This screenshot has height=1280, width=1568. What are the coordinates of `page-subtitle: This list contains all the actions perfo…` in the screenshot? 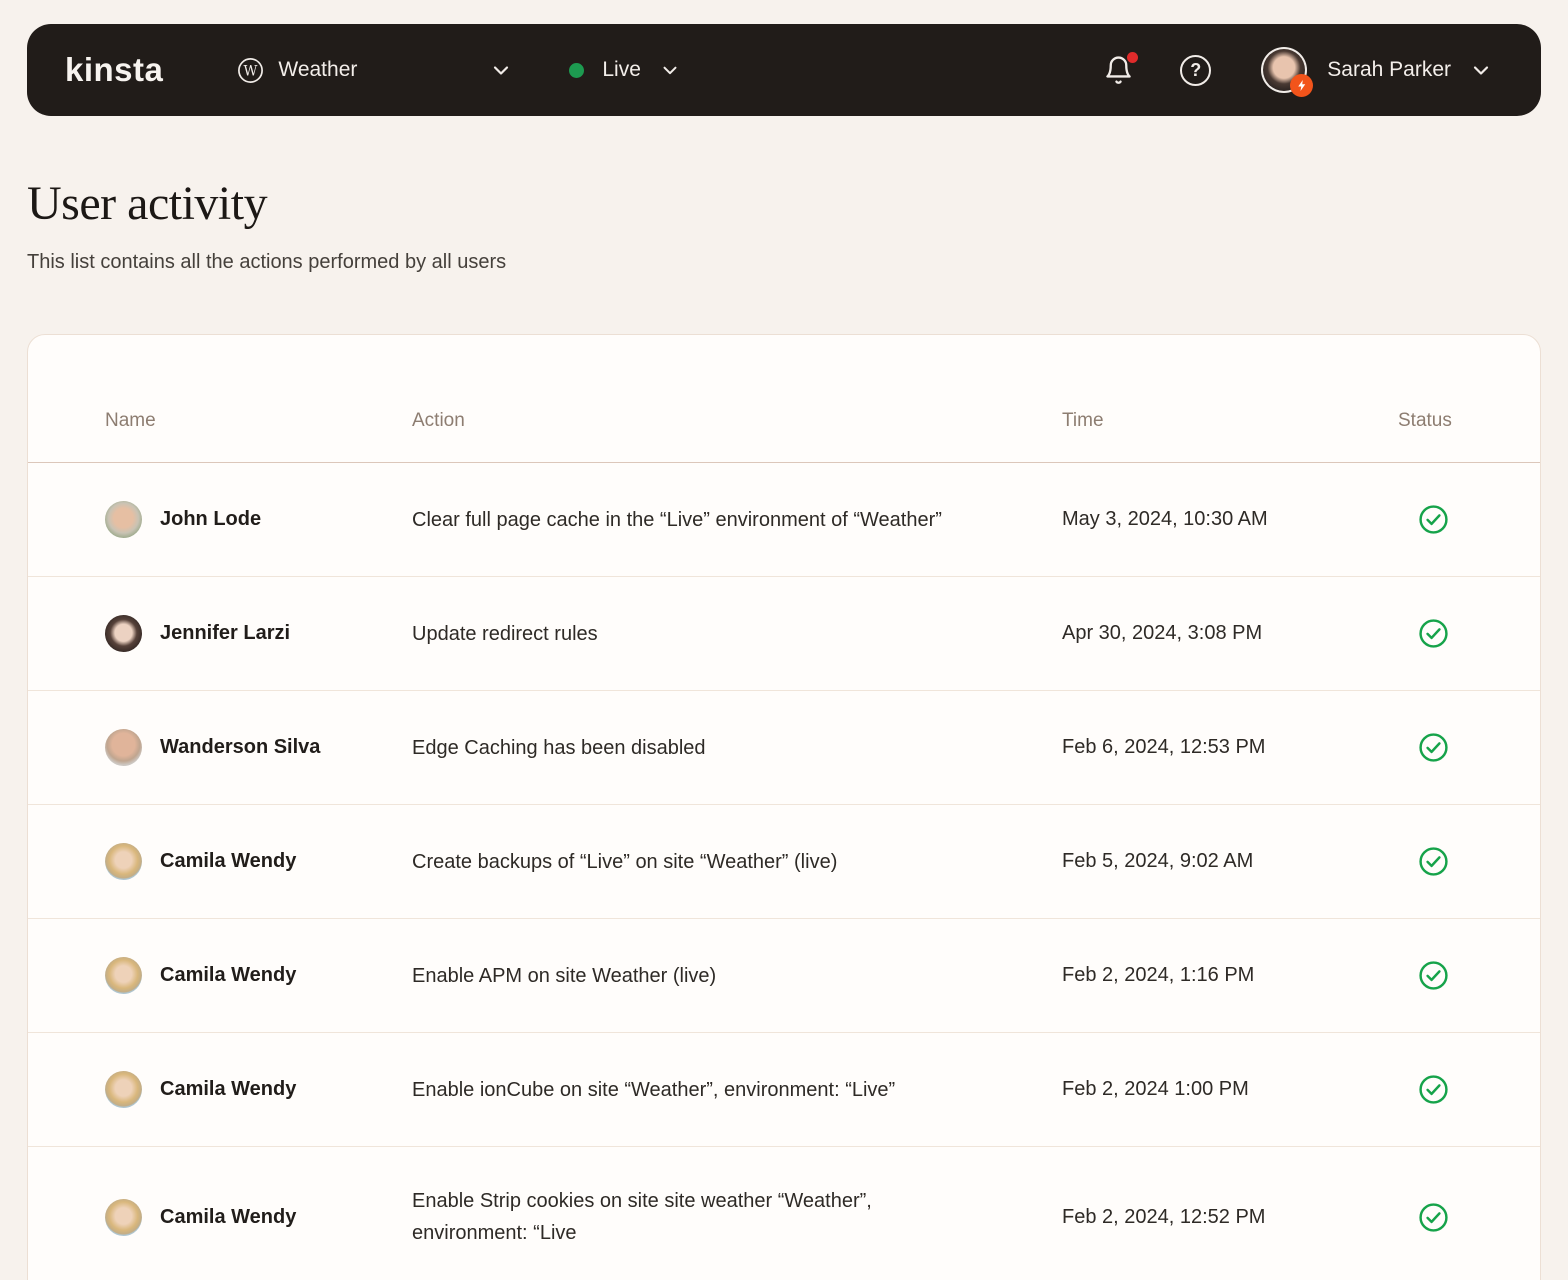 It's located at (267, 262).